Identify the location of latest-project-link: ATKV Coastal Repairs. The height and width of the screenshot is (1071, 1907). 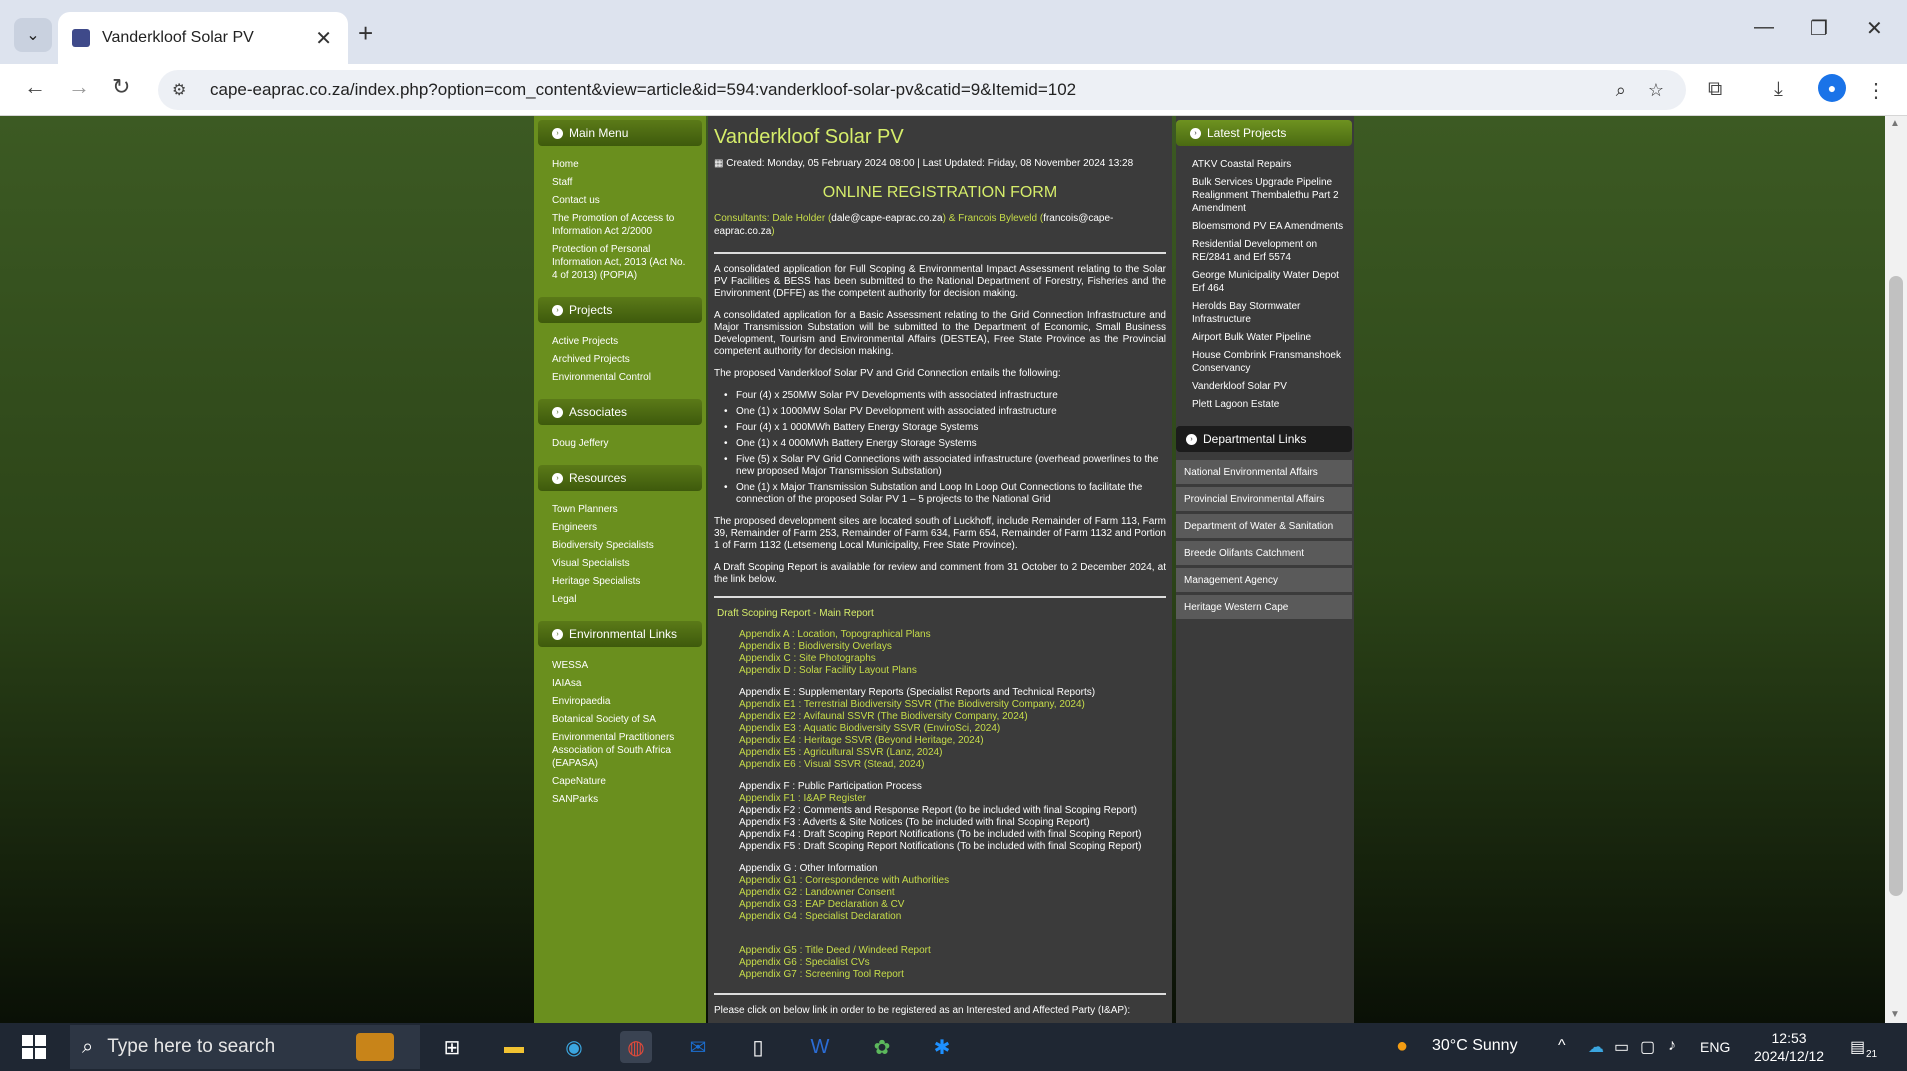
(1268, 164).